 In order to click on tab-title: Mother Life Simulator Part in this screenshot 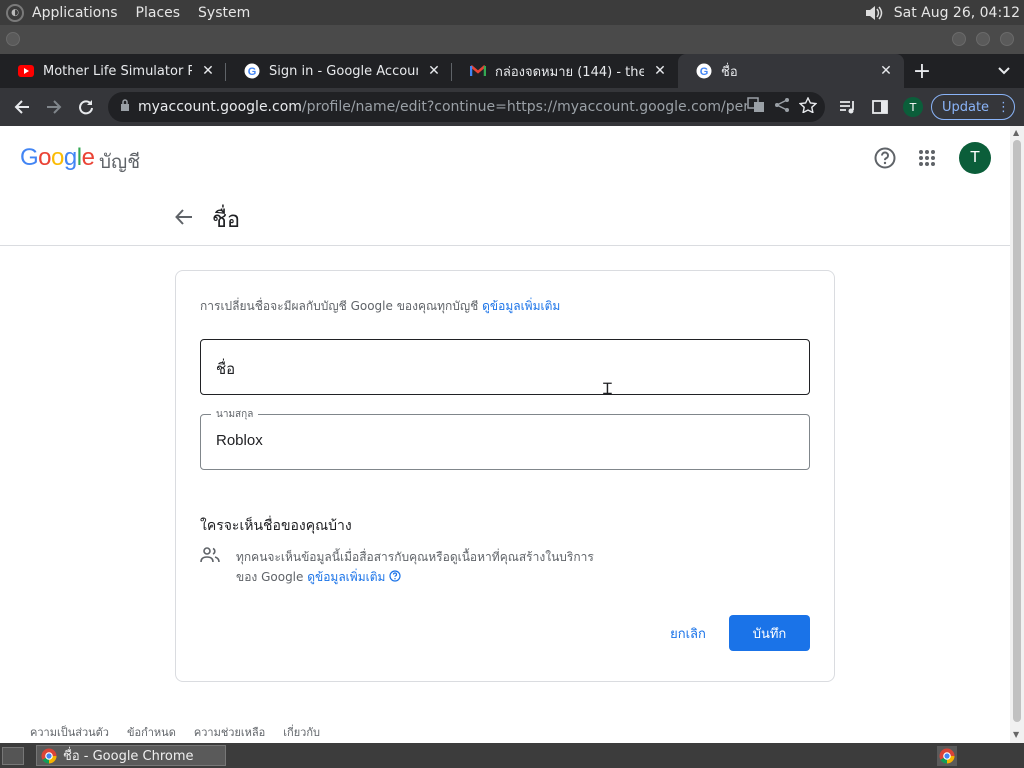, I will do `click(117, 71)`.